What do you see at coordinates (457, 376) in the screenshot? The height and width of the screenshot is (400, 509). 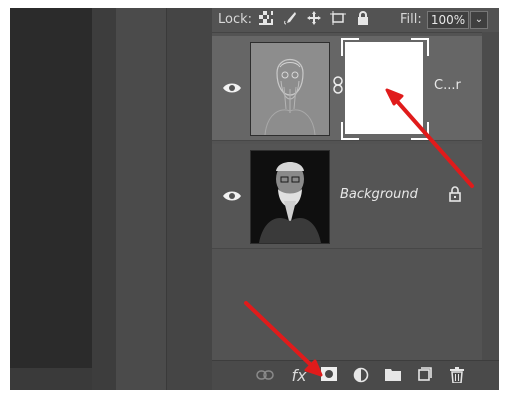 I see `delete-icon` at bounding box center [457, 376].